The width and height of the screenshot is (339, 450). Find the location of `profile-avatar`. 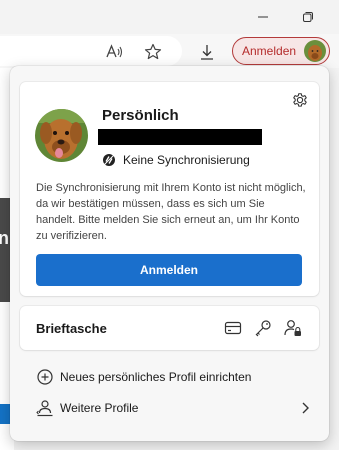

profile-avatar is located at coordinates (61, 135).